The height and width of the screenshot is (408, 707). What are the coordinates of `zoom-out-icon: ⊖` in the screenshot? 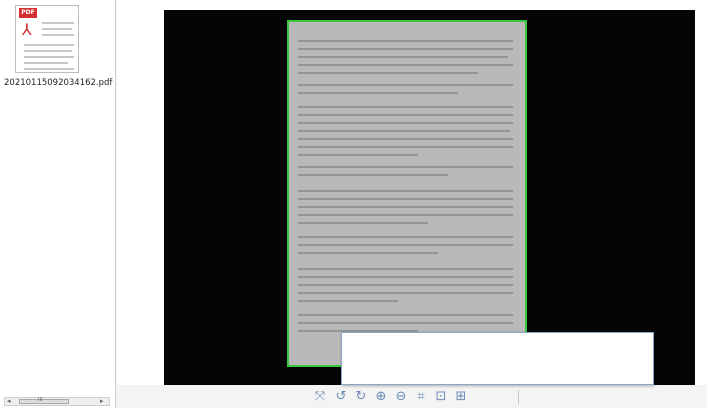 It's located at (401, 397).